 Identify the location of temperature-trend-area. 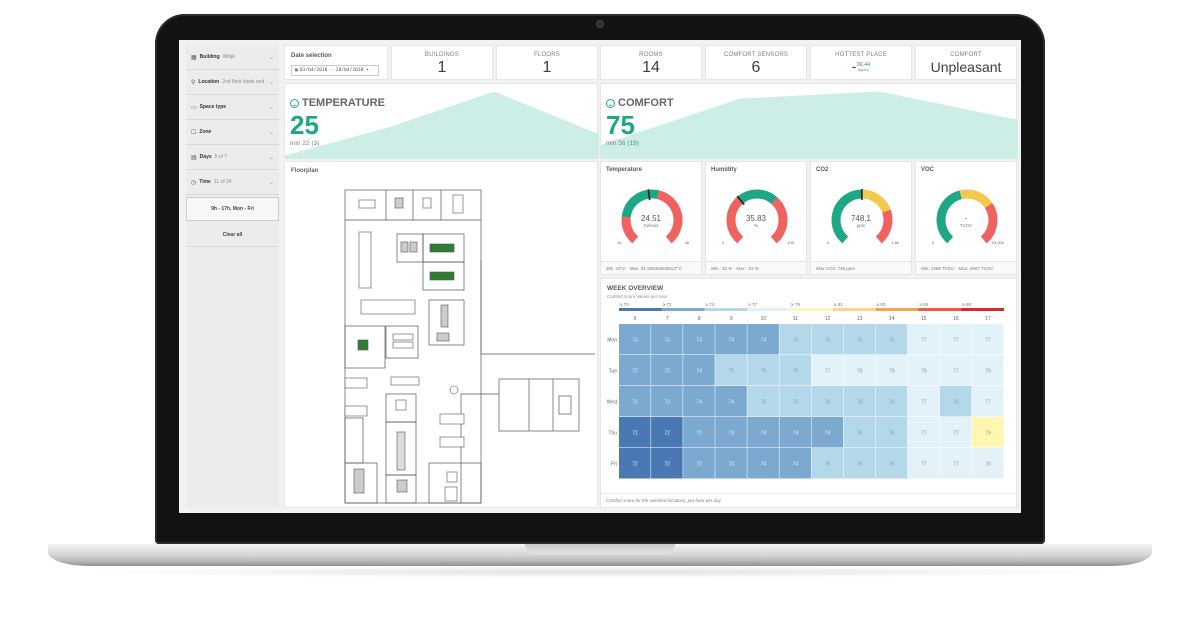
(442, 125).